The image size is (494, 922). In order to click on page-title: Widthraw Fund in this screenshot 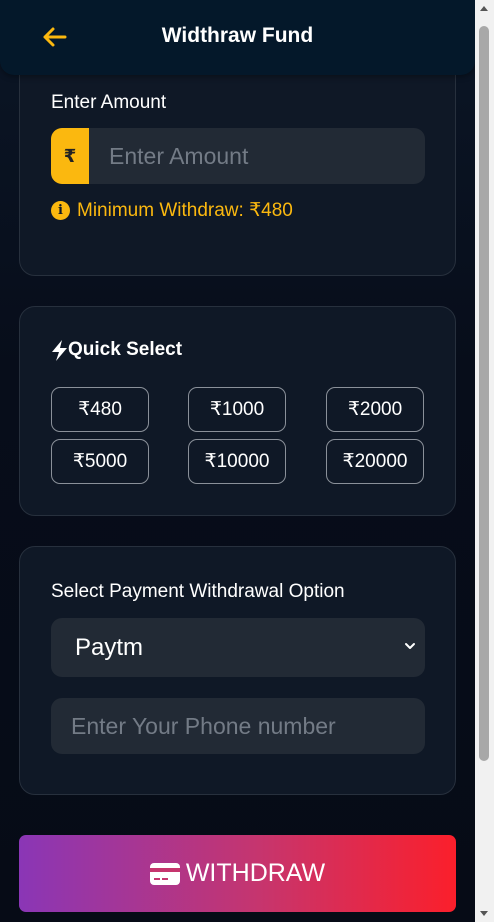, I will do `click(237, 35)`.